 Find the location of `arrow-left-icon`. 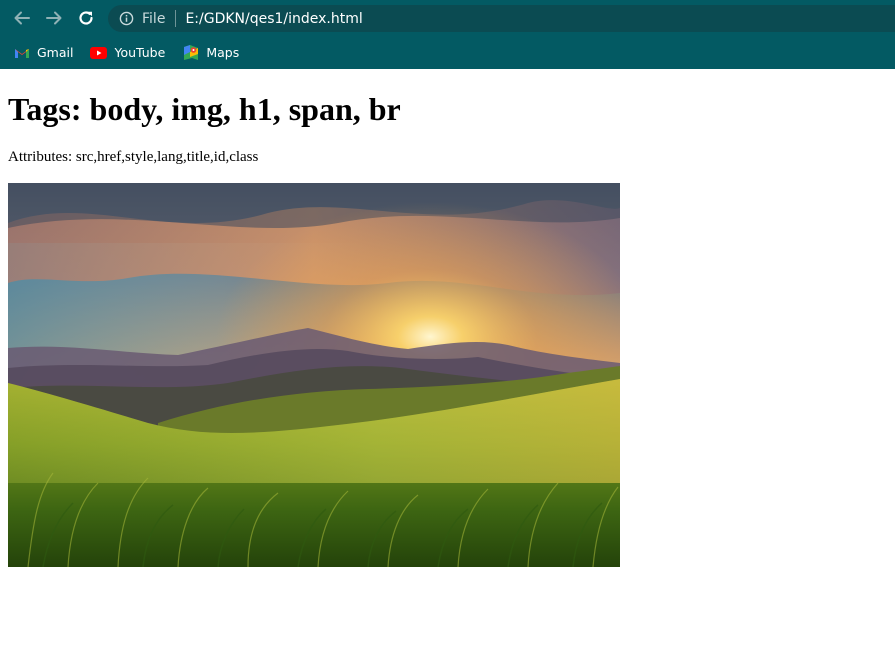

arrow-left-icon is located at coordinates (22, 18).